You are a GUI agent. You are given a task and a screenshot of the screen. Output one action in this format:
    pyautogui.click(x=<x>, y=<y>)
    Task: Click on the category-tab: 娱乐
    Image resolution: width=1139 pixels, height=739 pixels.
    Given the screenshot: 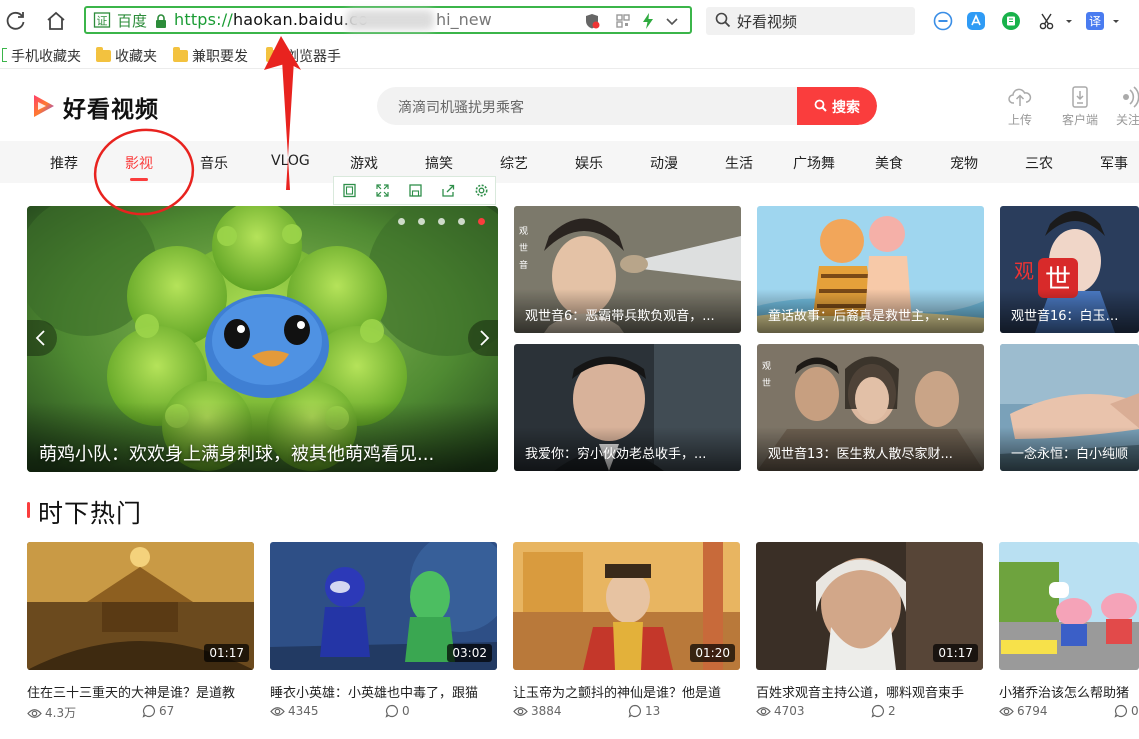 What is the action you would take?
    pyautogui.click(x=589, y=163)
    